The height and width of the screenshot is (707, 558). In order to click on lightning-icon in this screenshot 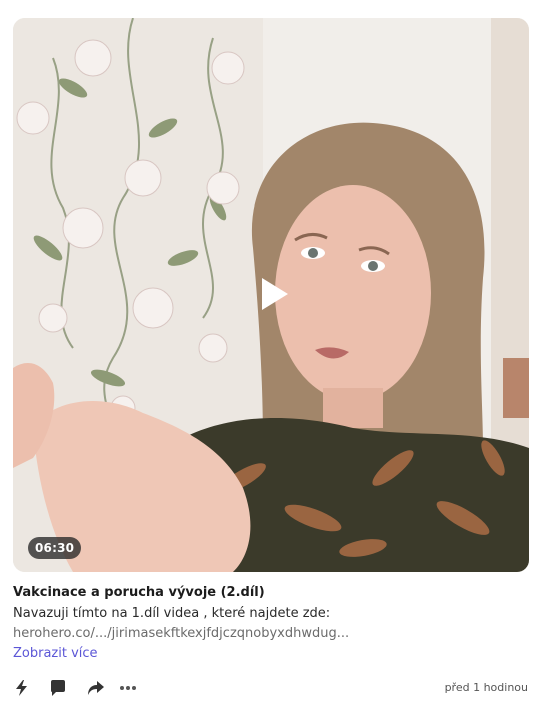, I will do `click(21, 688)`.